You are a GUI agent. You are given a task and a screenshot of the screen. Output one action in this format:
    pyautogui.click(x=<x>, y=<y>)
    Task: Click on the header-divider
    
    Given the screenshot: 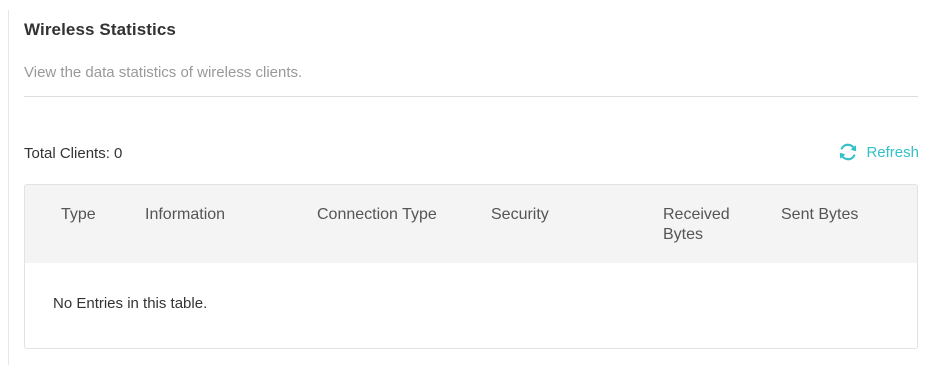 What is the action you would take?
    pyautogui.click(x=471, y=96)
    